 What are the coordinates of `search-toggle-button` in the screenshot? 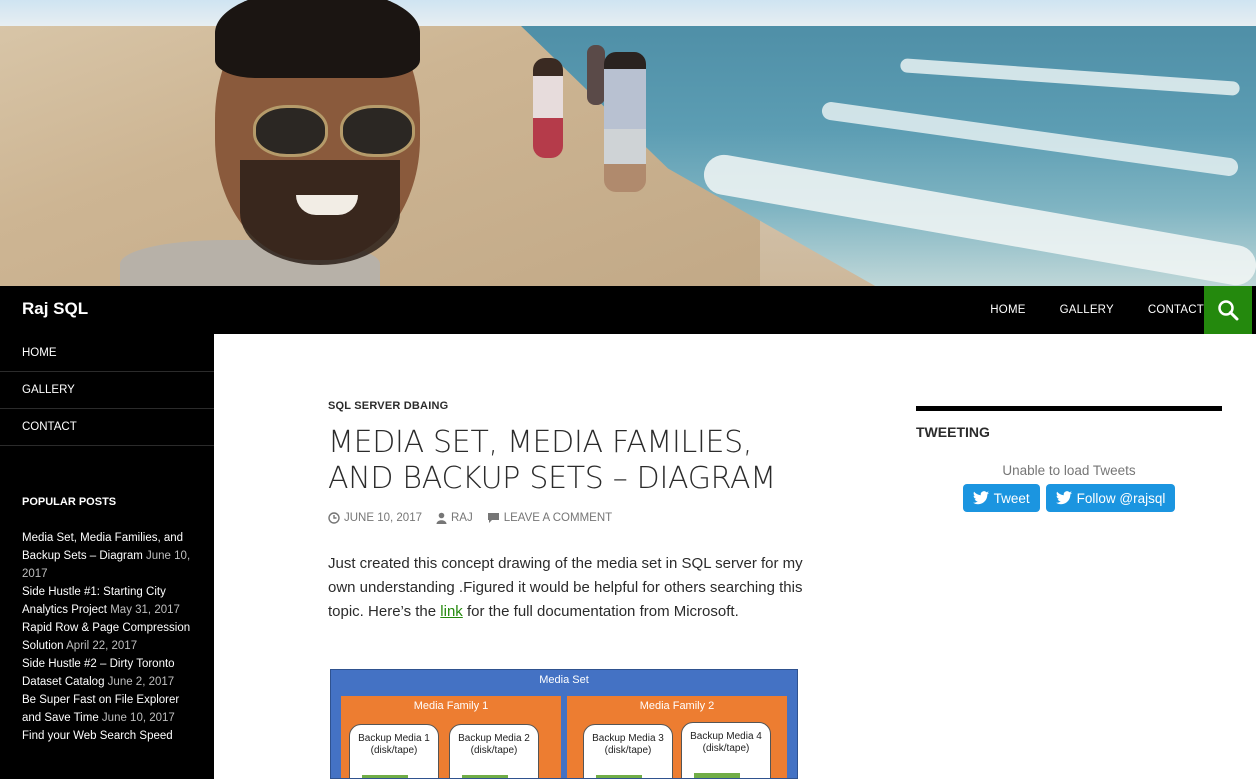 It's located at (1228, 310).